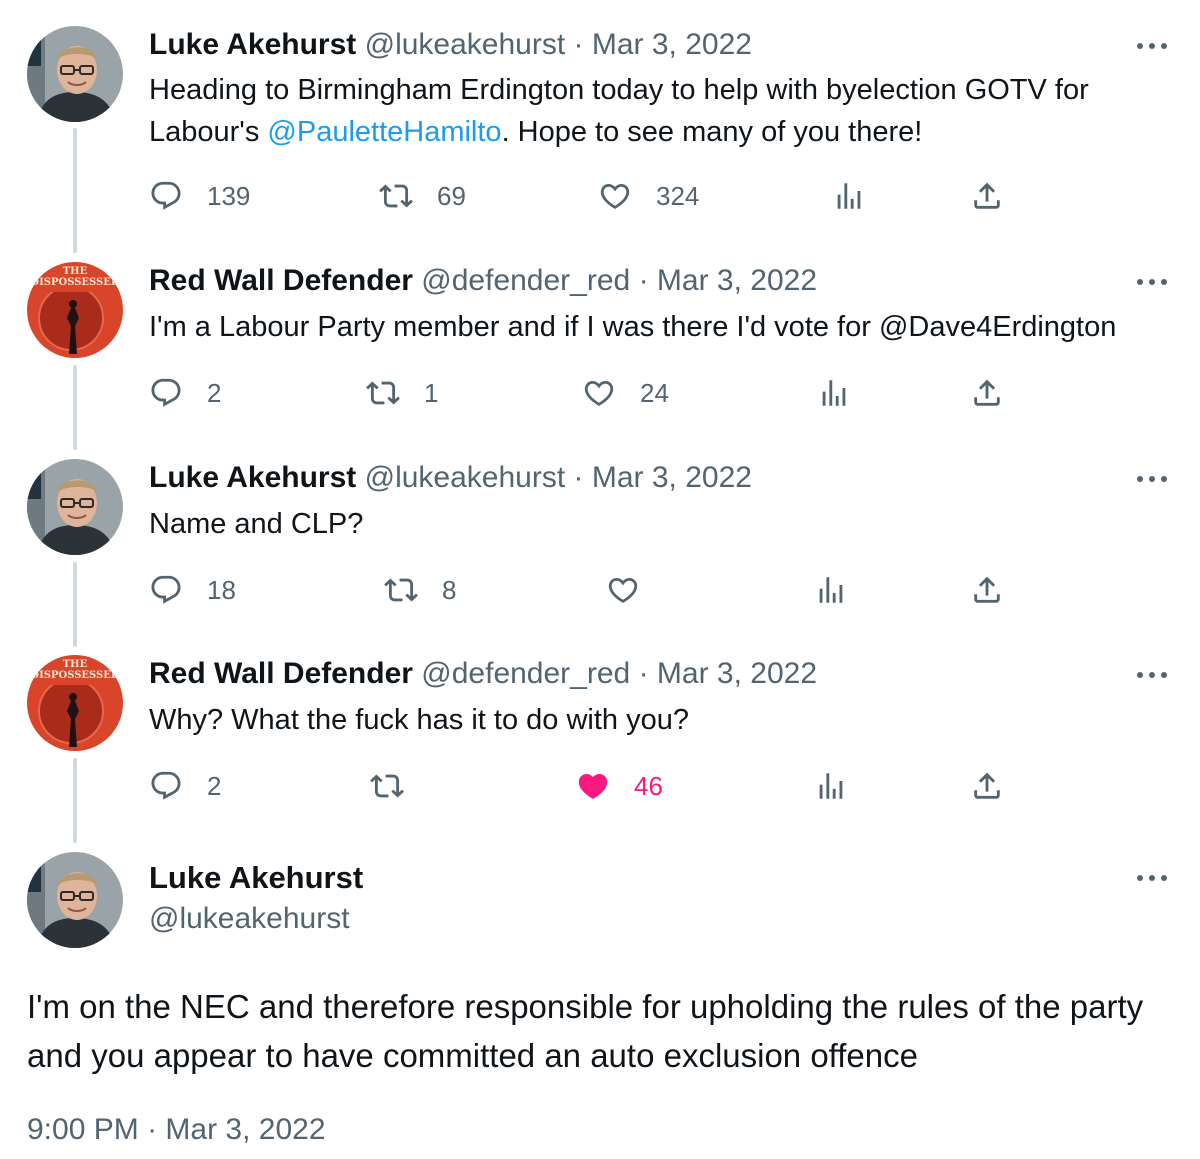 The width and height of the screenshot is (1200, 1159). What do you see at coordinates (449, 589) in the screenshot?
I see `retweet-count: 8` at bounding box center [449, 589].